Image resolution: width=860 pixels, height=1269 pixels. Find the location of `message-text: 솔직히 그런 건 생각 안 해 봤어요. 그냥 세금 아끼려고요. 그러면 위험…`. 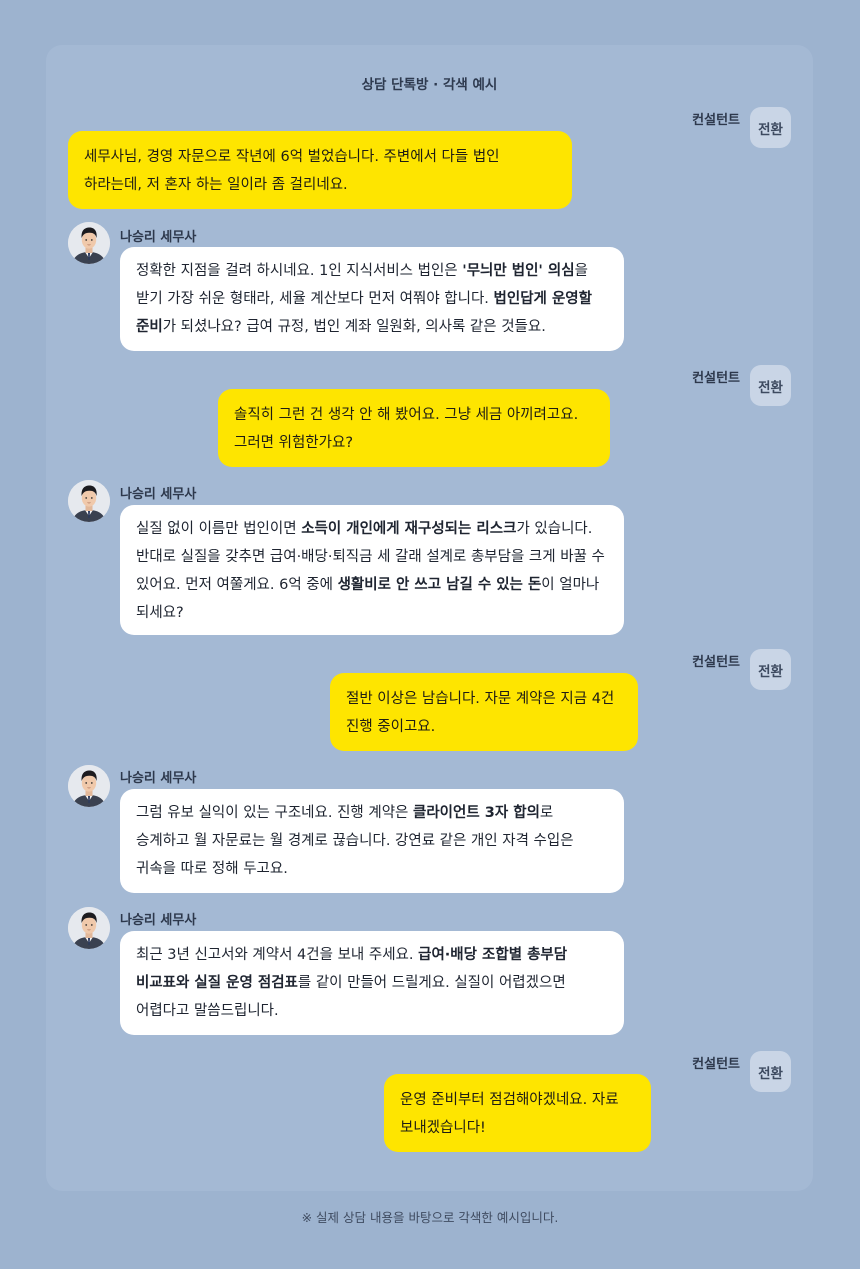

message-text: 솔직히 그런 건 생각 안 해 봤어요. 그냥 세금 아끼려고요. 그러면 위험… is located at coordinates (406, 429).